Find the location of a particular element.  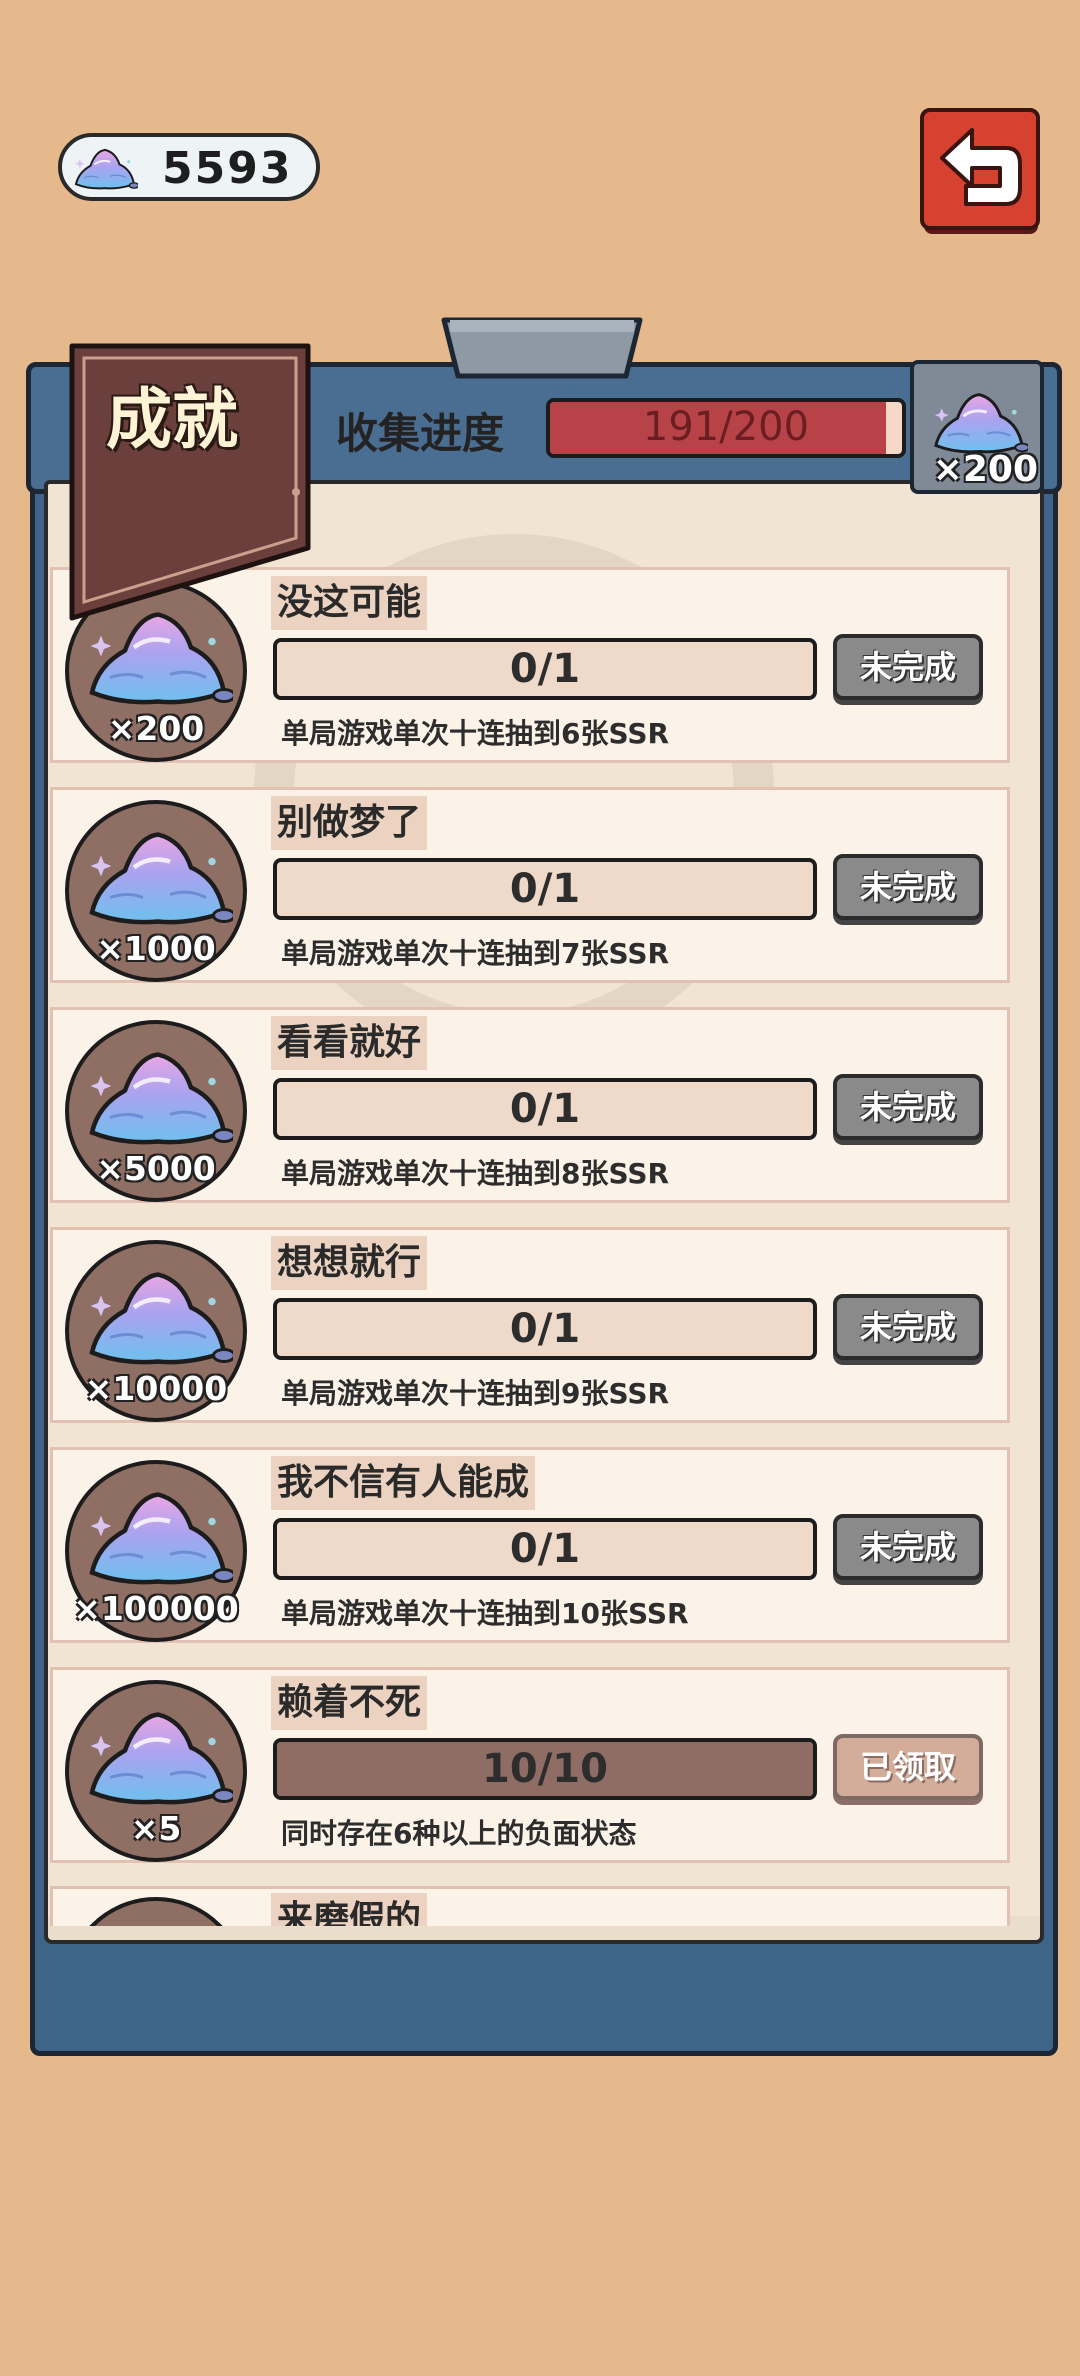

collection-progress-bar: 191/200 is located at coordinates (726, 428).